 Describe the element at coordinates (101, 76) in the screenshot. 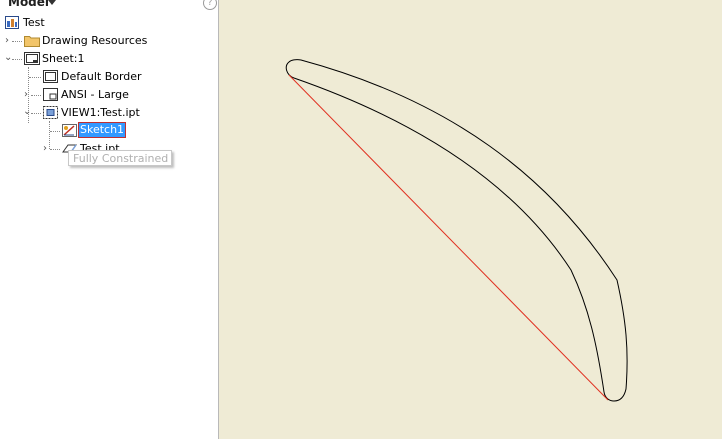

I see `tree-item-label: Default Border` at that location.